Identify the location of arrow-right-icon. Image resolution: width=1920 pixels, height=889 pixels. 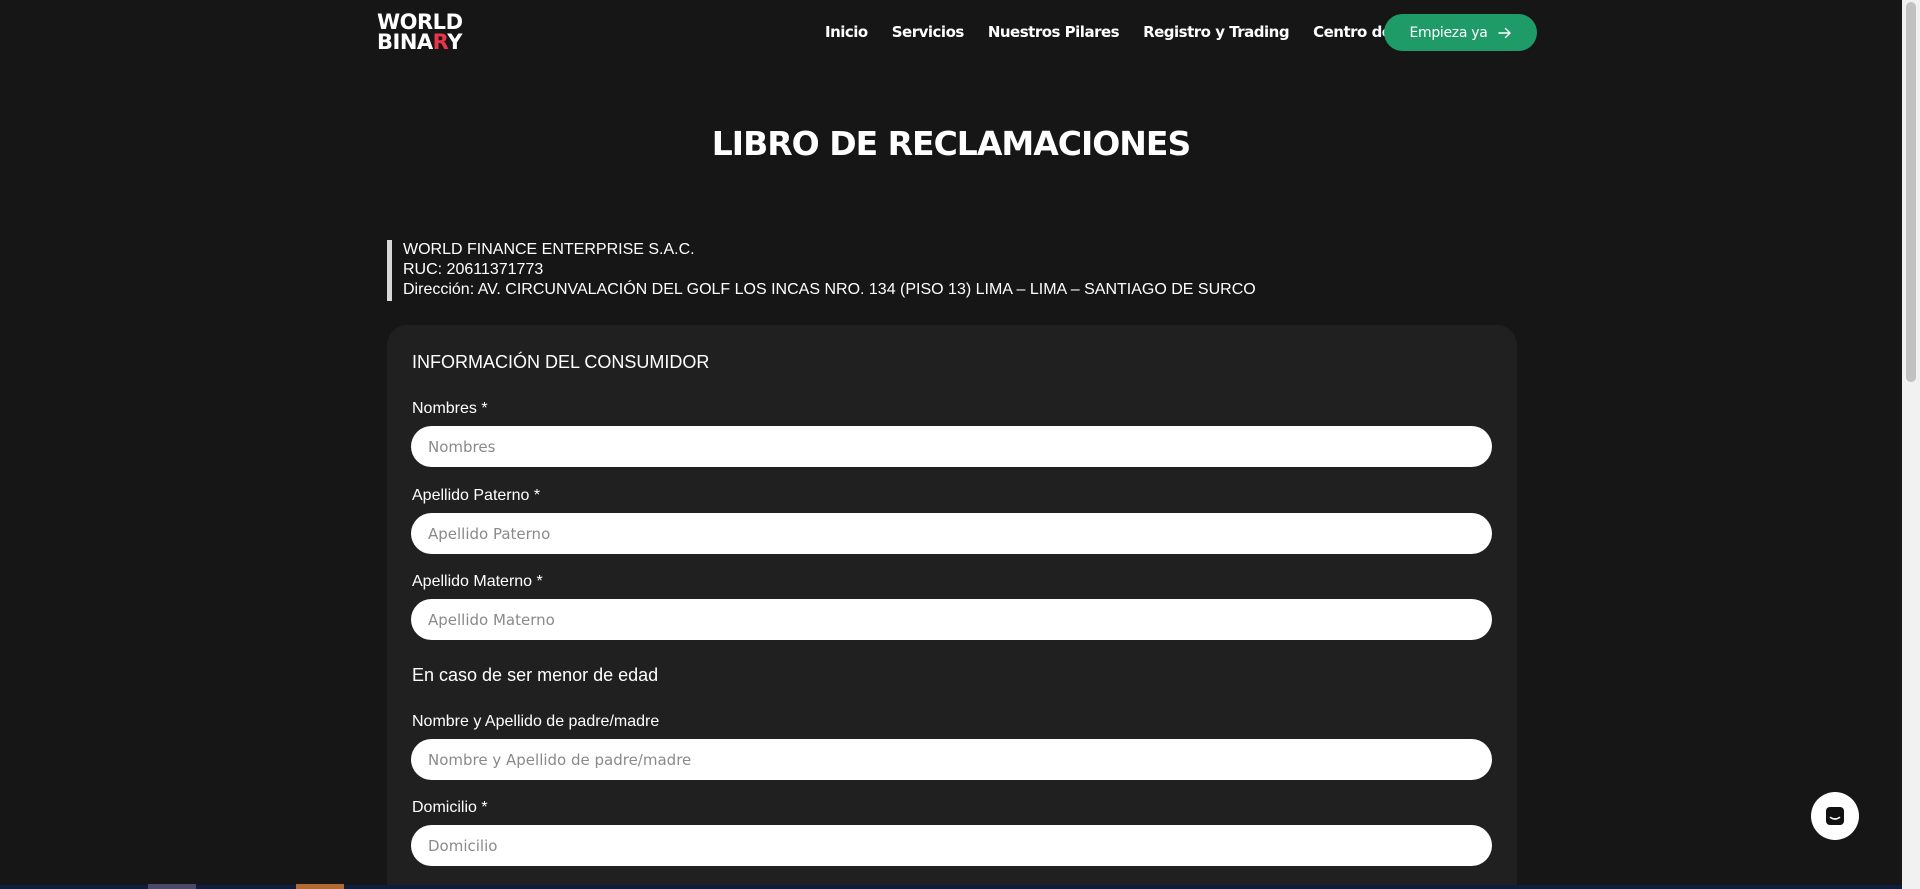
(1504, 32).